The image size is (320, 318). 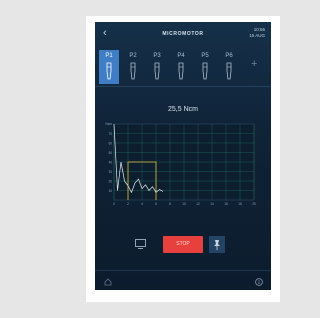 I want to click on home-icon, so click(x=108, y=282).